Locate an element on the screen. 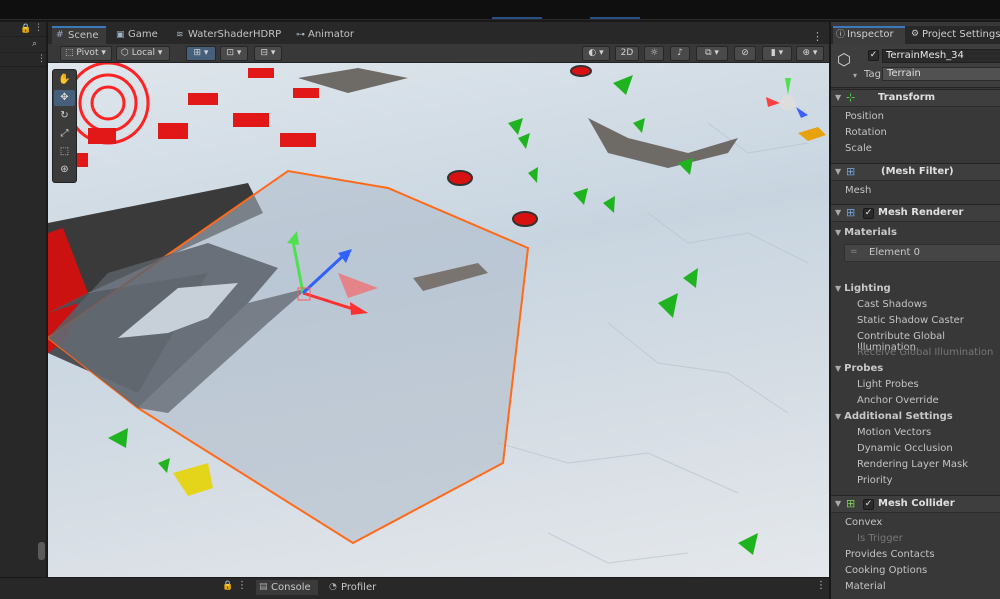  snap-increment-button: ⊡ ▾ is located at coordinates (234, 53).